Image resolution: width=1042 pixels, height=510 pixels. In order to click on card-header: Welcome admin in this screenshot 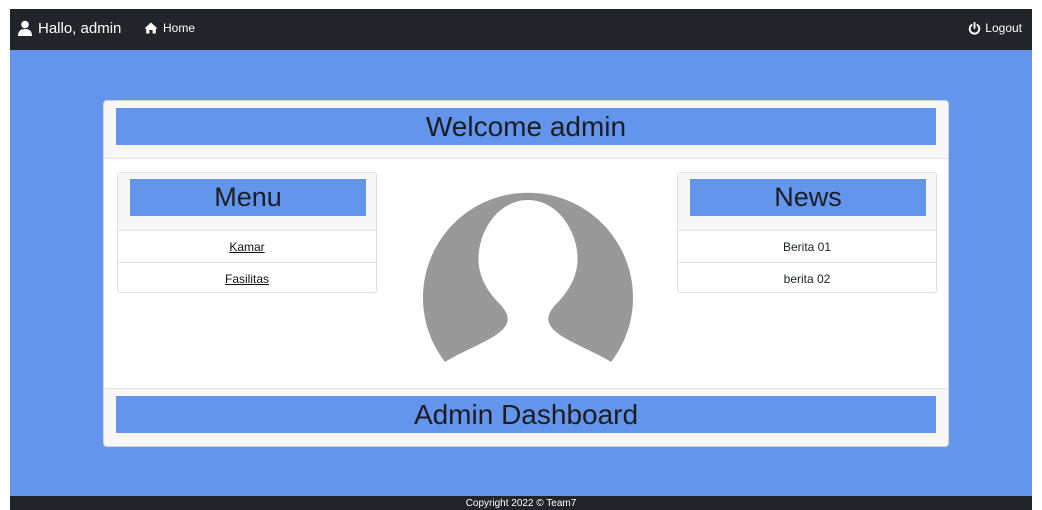, I will do `click(526, 130)`.